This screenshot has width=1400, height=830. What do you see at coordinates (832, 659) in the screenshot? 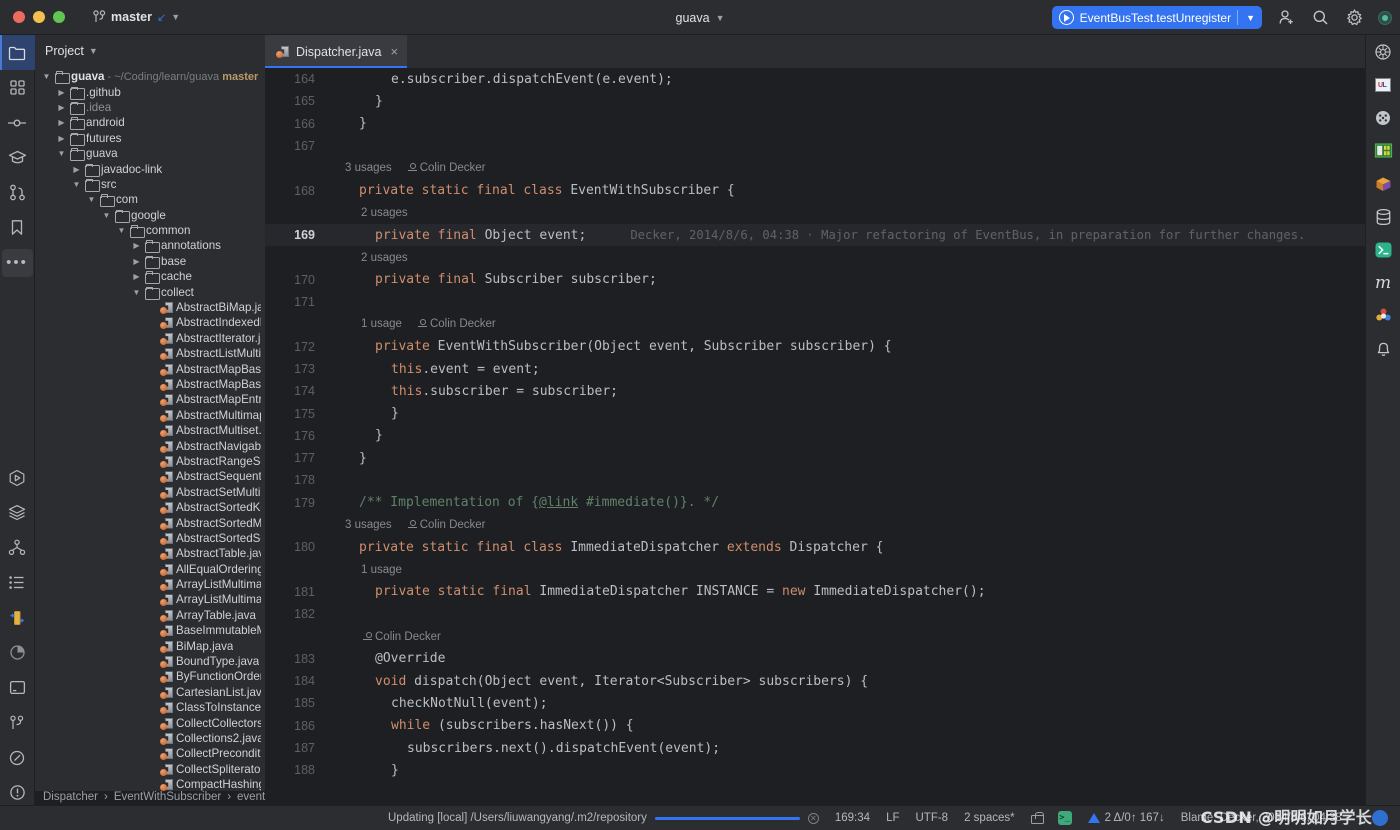
I see `code-line: 183 @Override` at bounding box center [832, 659].